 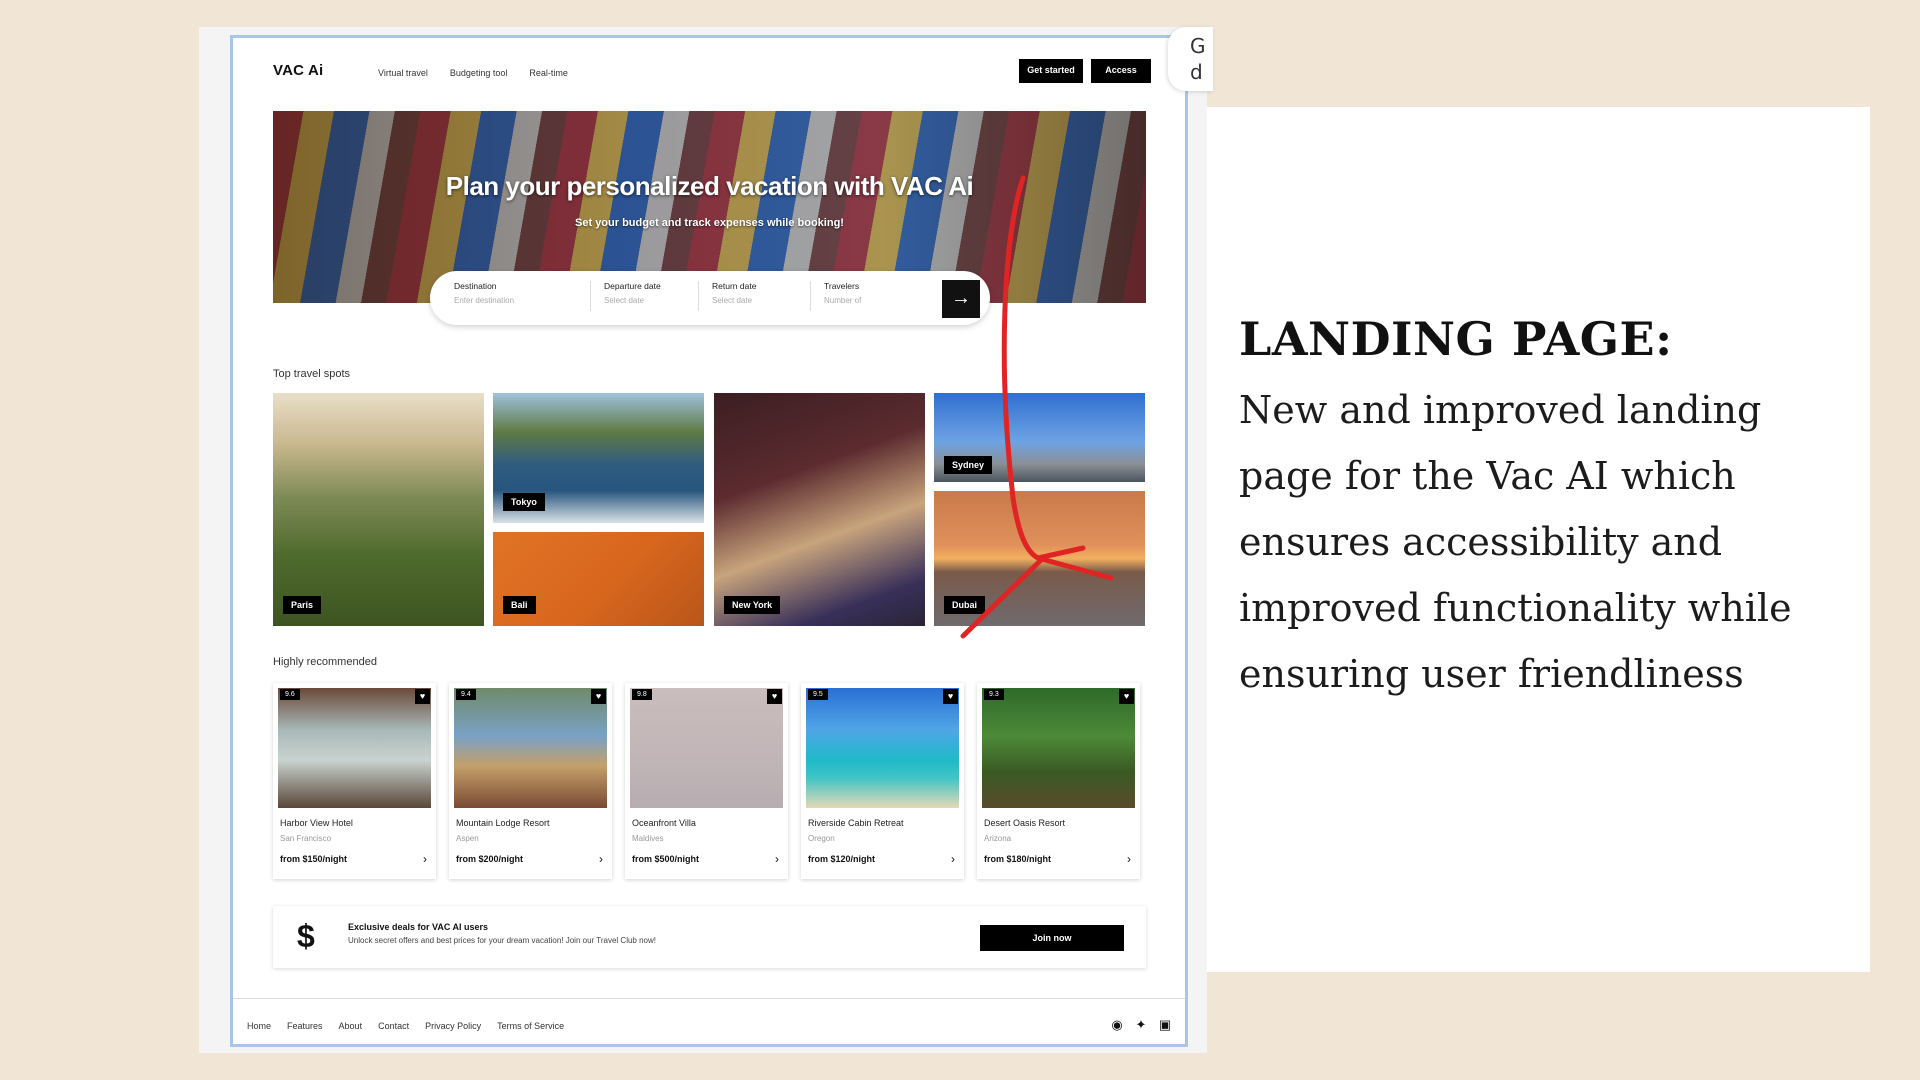 I want to click on hotel-price: from $120/night, so click(x=842, y=859).